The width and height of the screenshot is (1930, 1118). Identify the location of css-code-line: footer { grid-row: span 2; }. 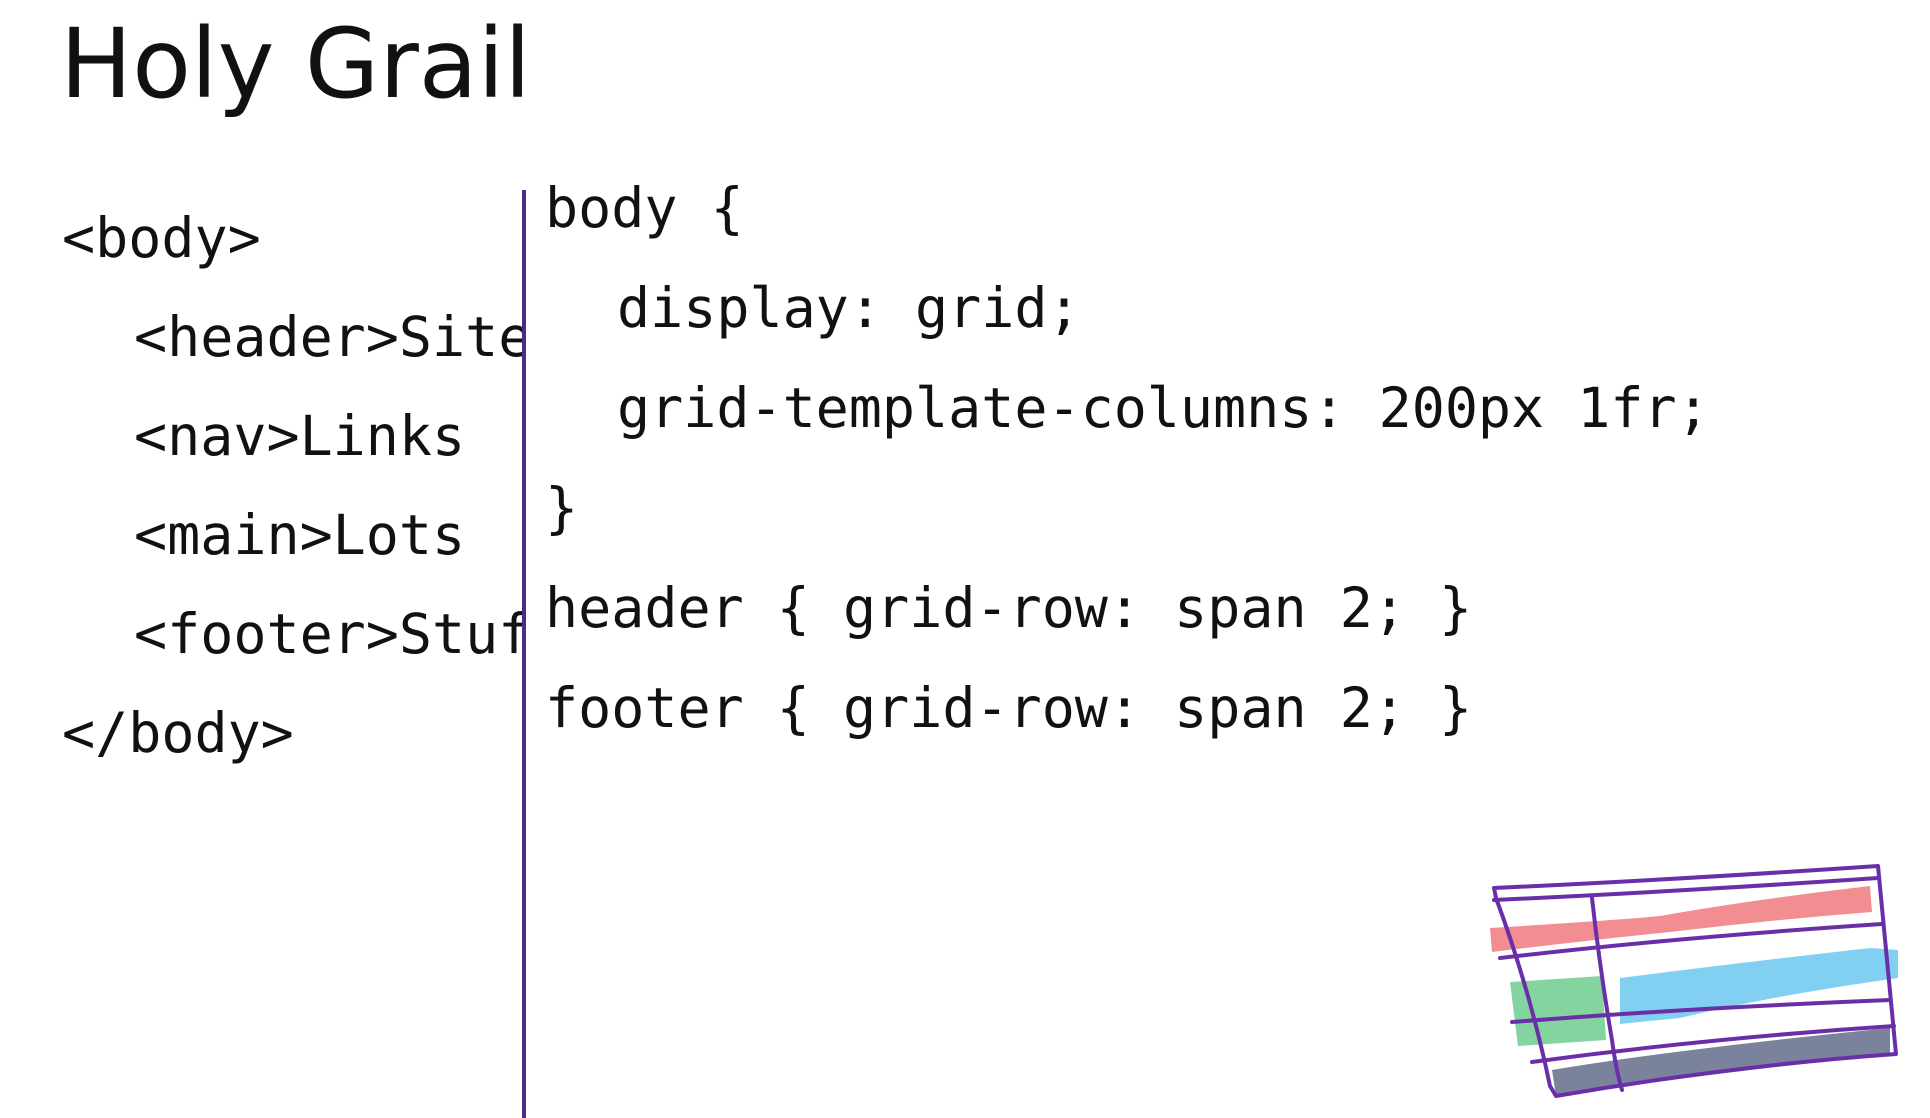
(1009, 708).